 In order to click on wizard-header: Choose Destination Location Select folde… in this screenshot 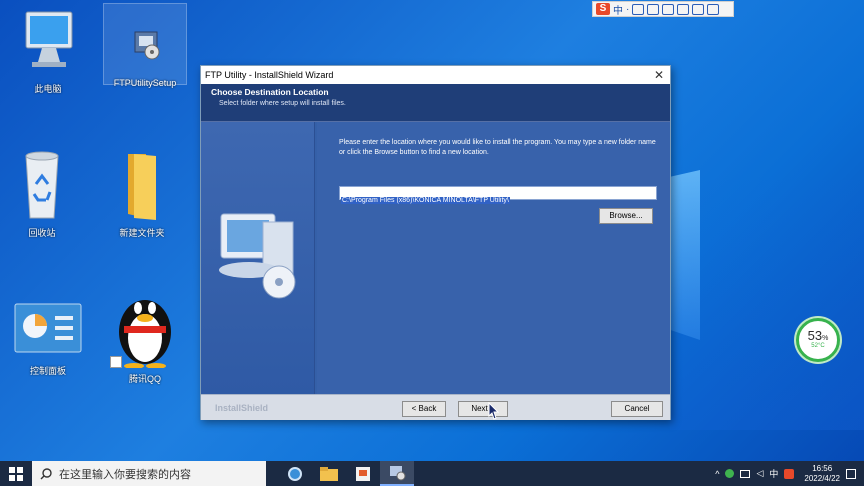, I will do `click(435, 103)`.